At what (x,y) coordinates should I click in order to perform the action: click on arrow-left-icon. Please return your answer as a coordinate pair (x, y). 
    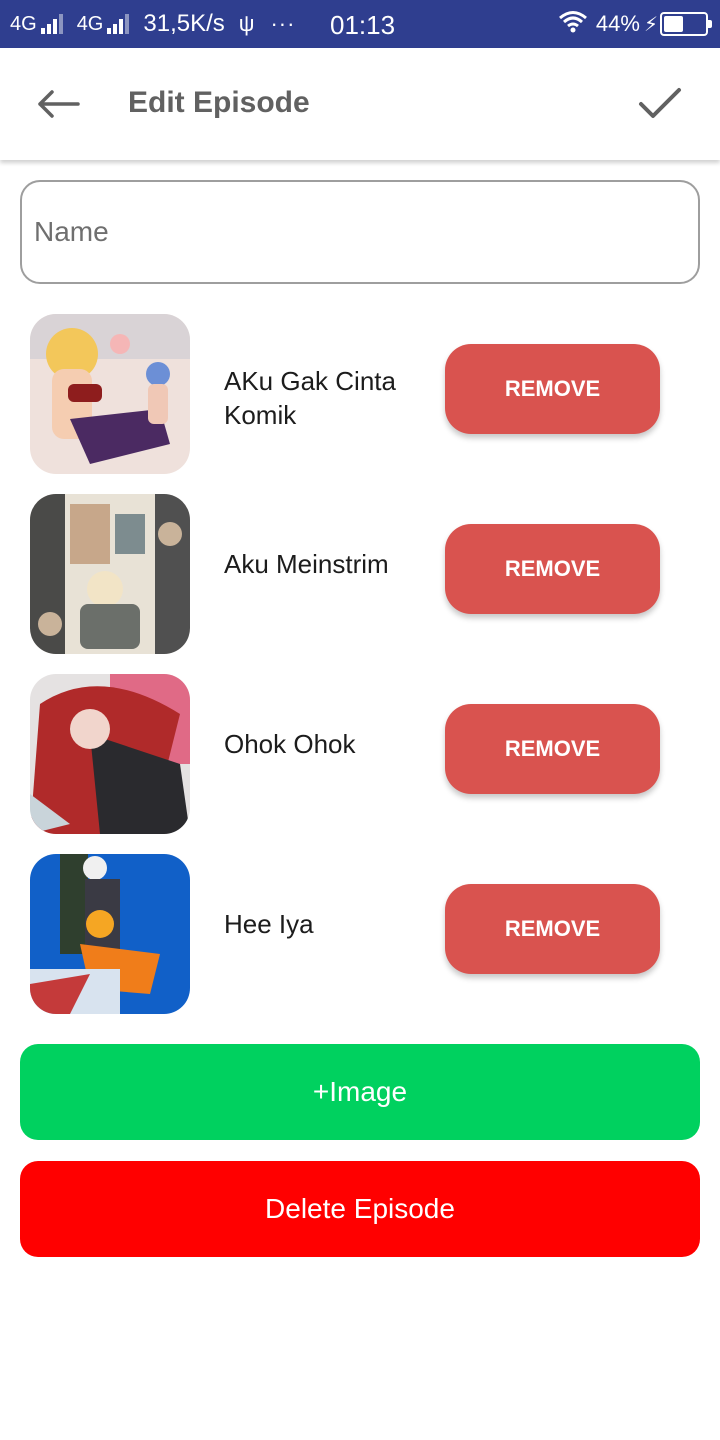
    Looking at the image, I should click on (59, 104).